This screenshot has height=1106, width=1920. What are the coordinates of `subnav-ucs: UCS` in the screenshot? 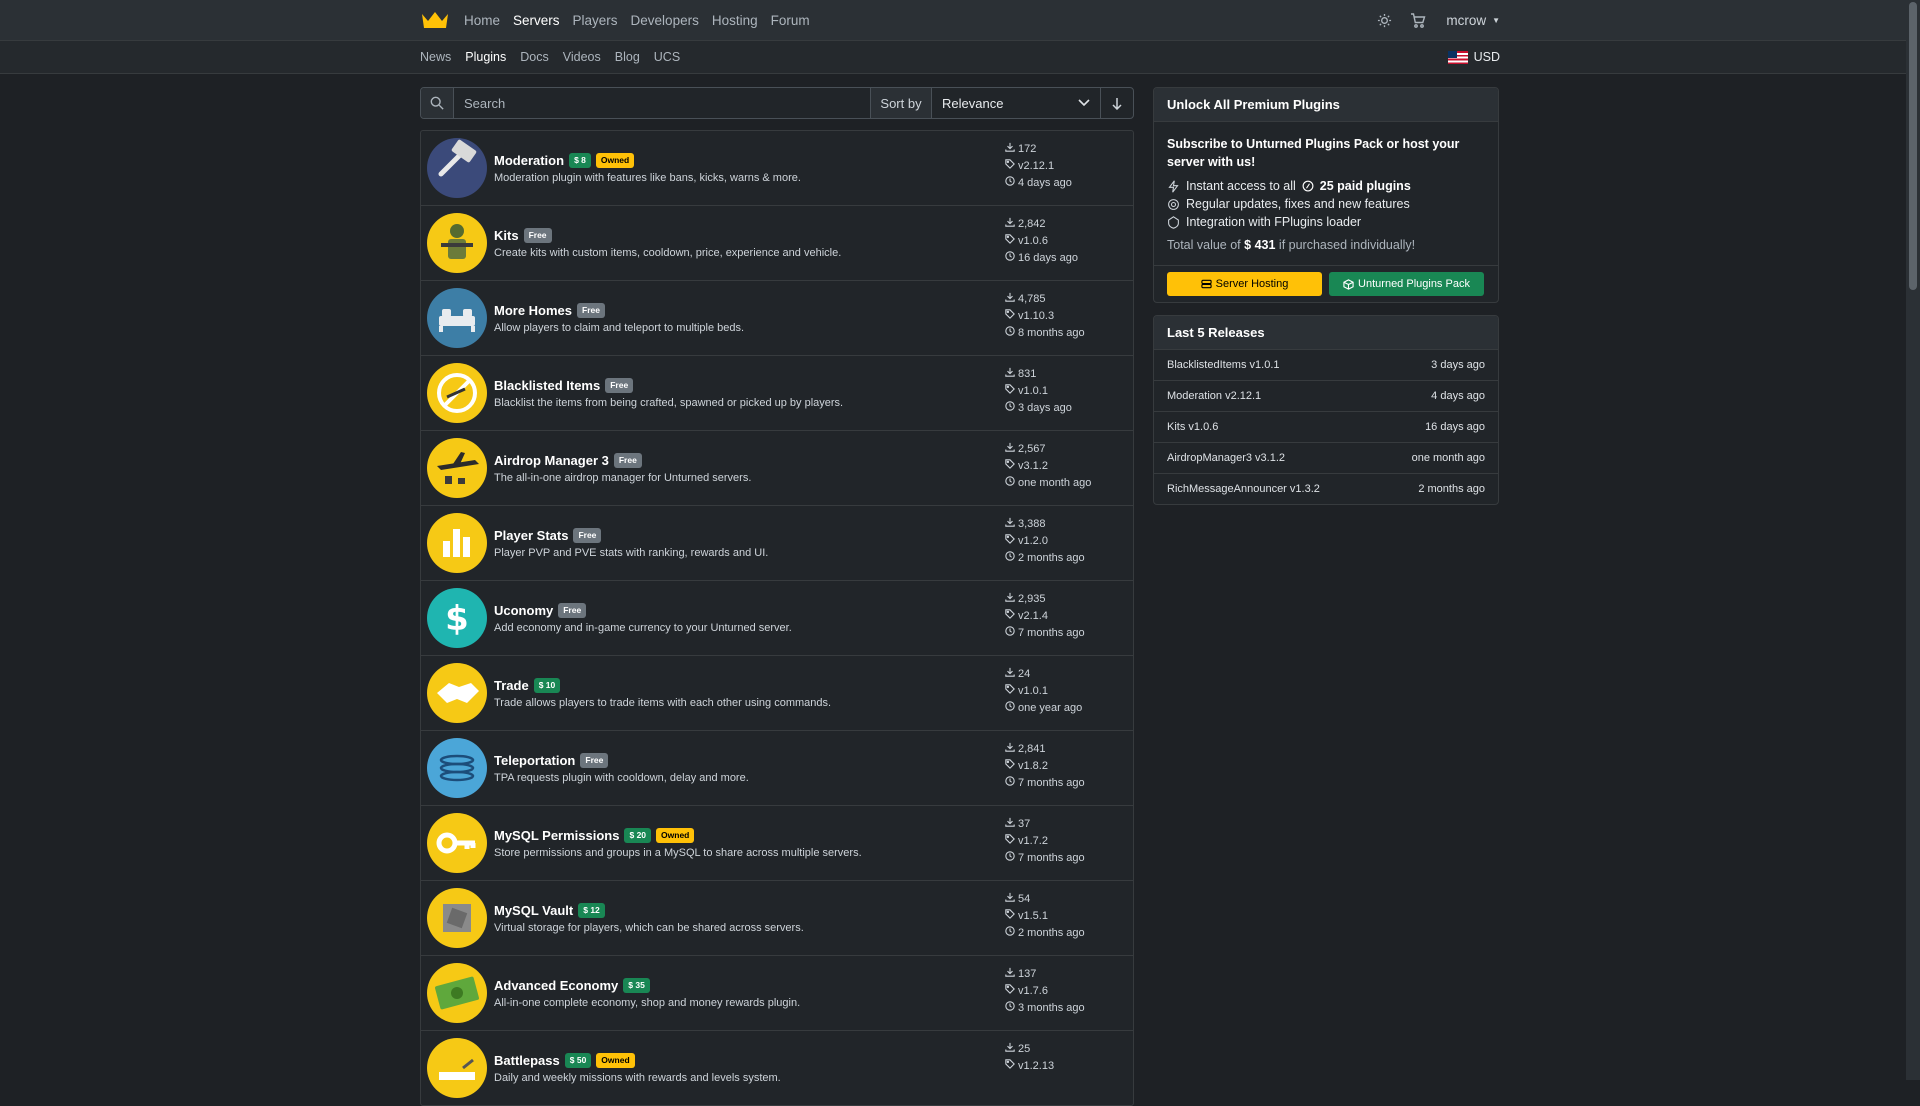 It's located at (667, 57).